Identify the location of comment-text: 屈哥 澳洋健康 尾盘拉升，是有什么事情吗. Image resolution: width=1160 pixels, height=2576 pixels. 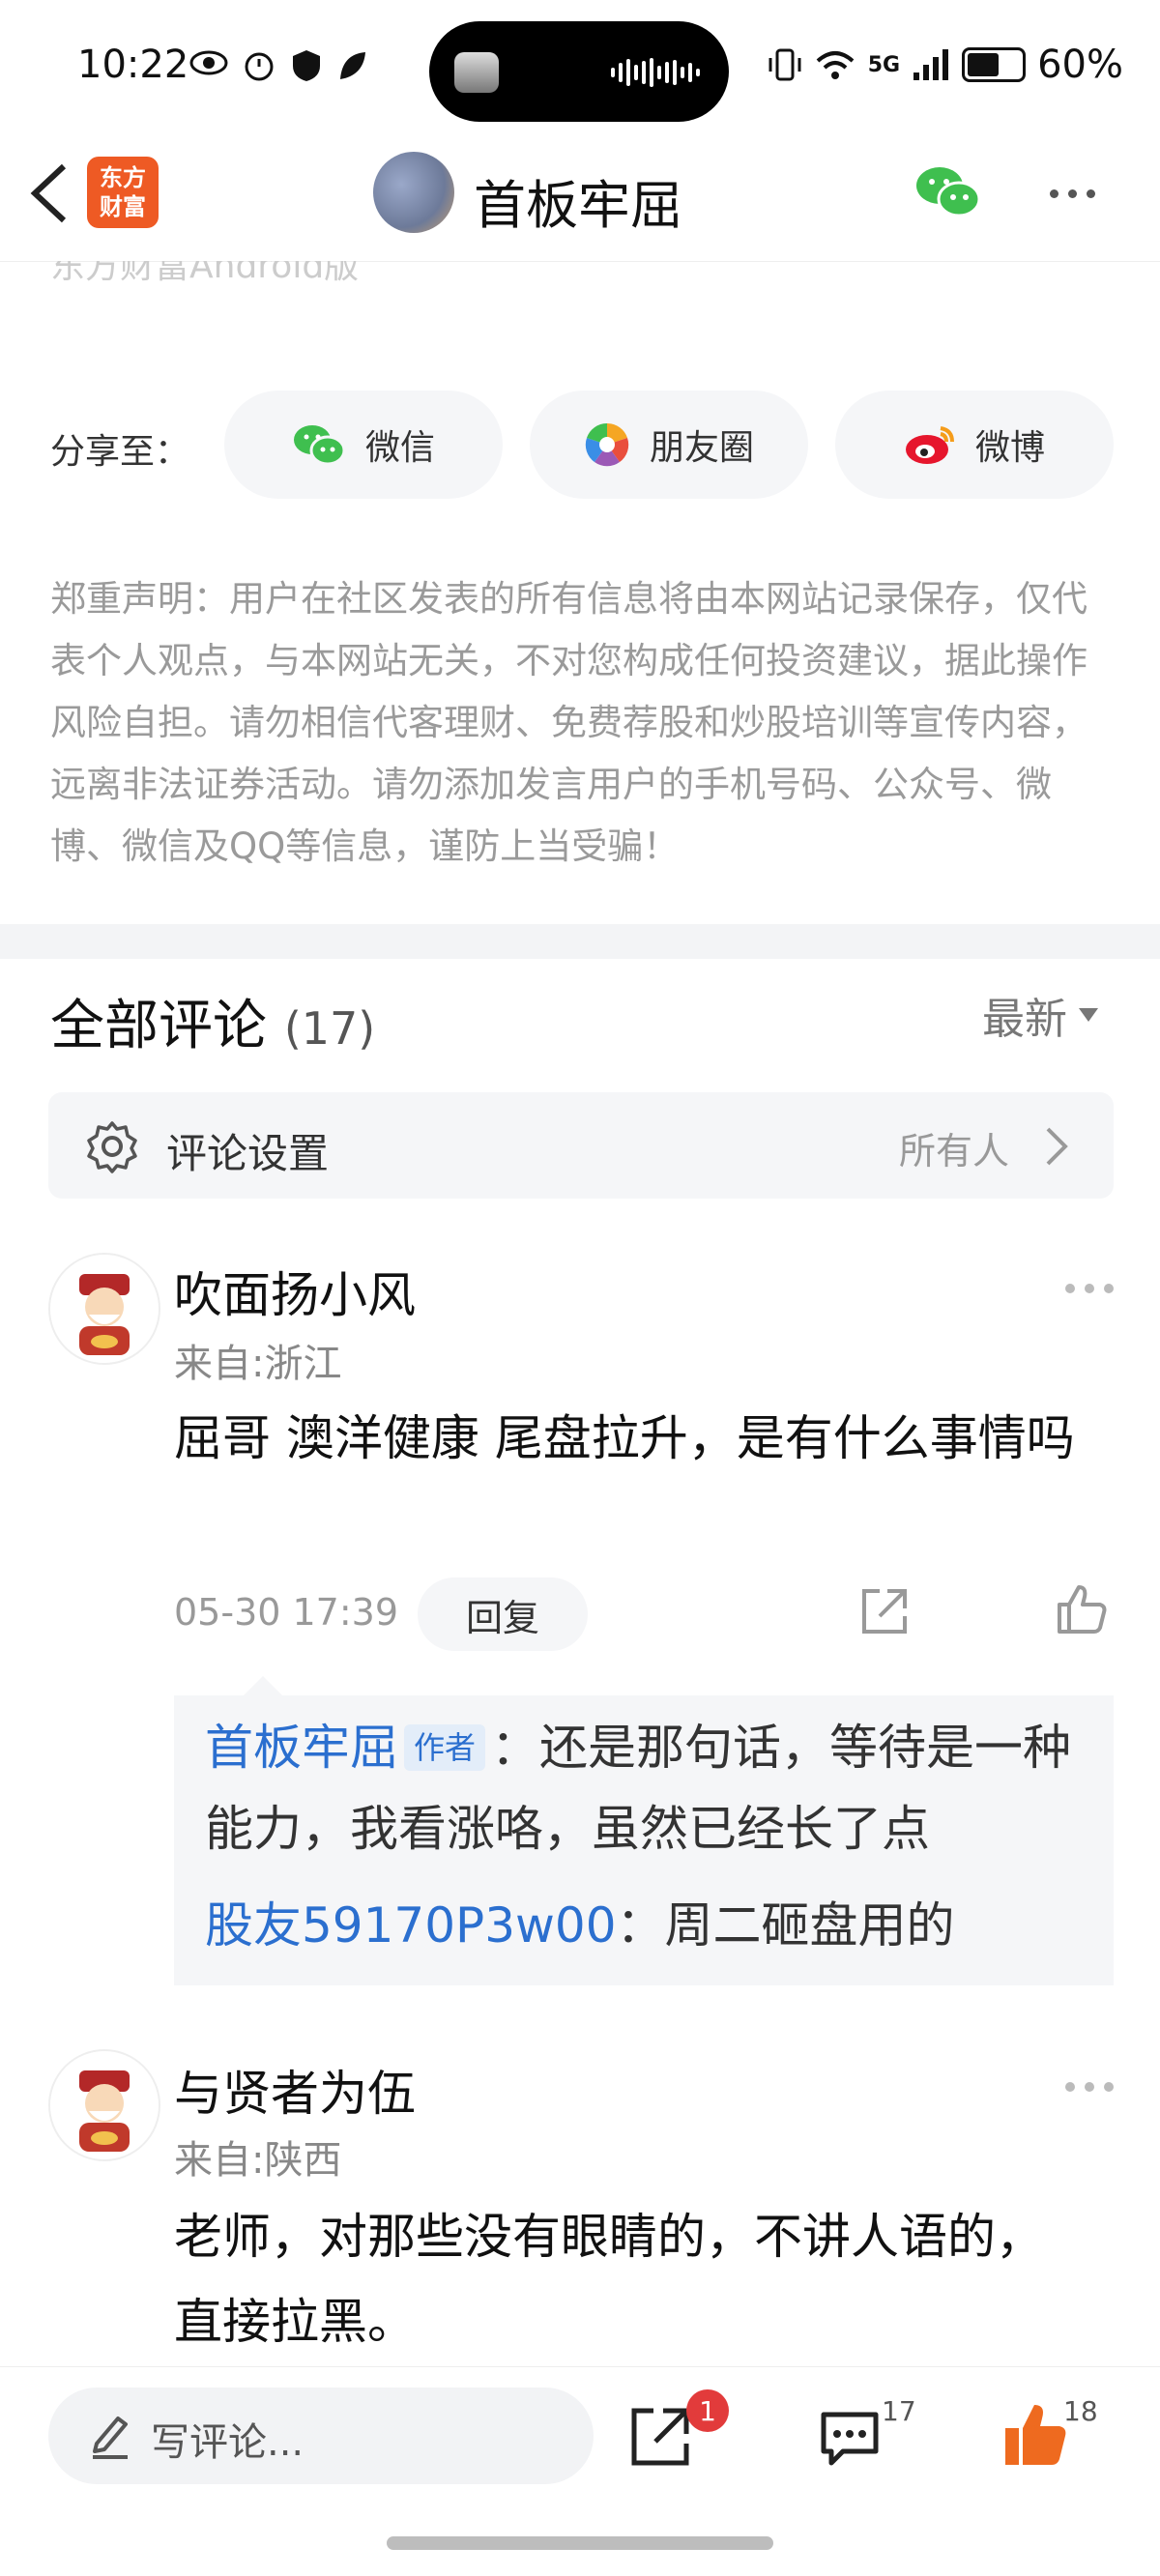
(624, 1438).